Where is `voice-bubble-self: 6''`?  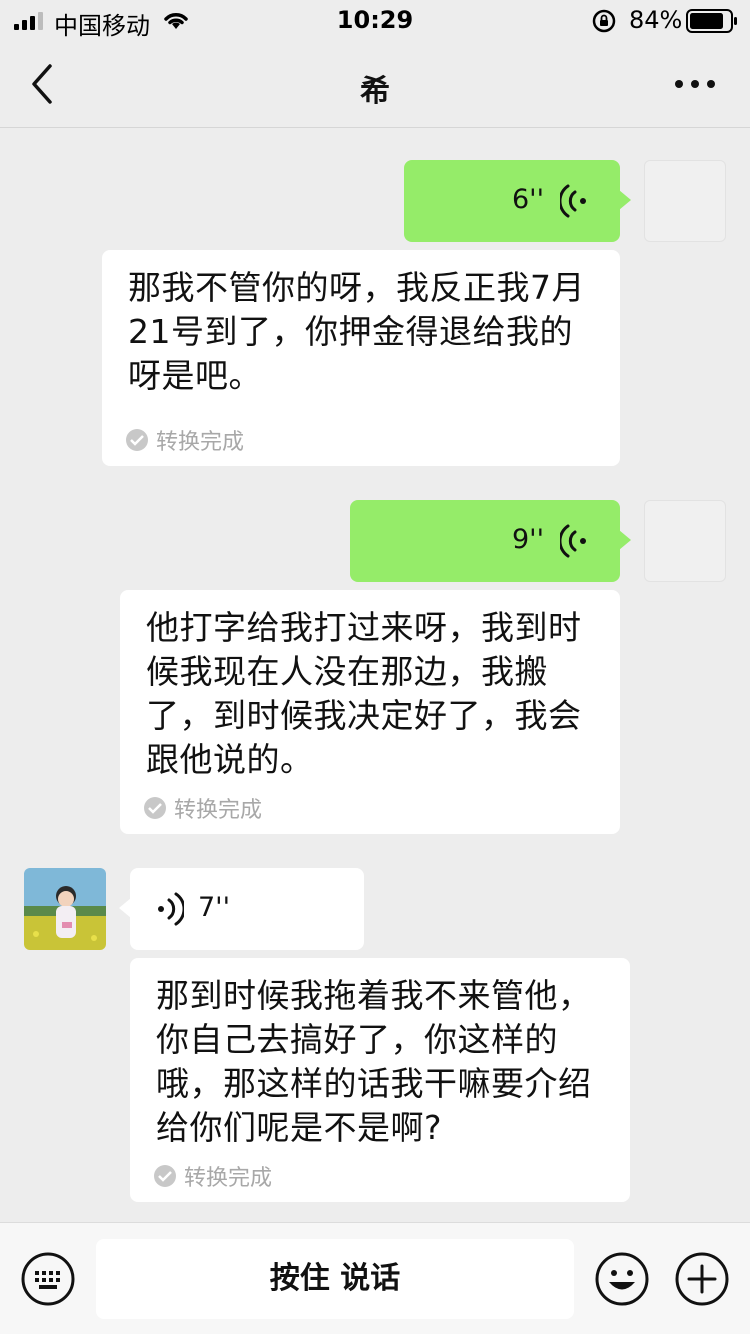
voice-bubble-self: 6'' is located at coordinates (517, 201).